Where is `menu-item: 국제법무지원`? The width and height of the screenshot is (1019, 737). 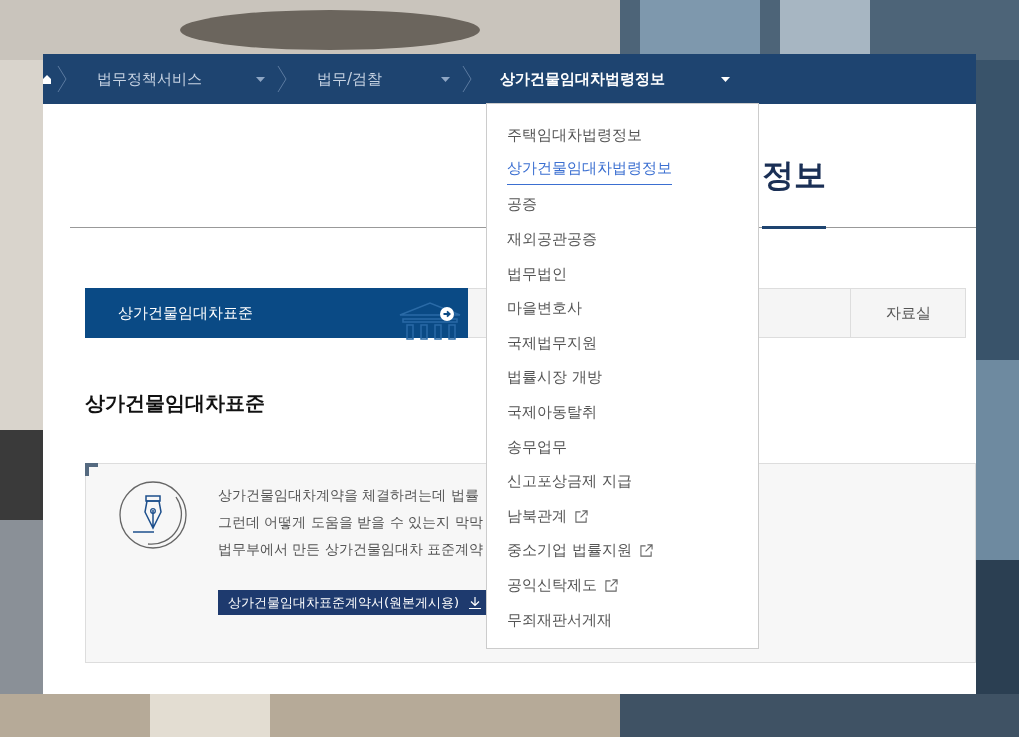
menu-item: 국제법무지원 is located at coordinates (552, 343).